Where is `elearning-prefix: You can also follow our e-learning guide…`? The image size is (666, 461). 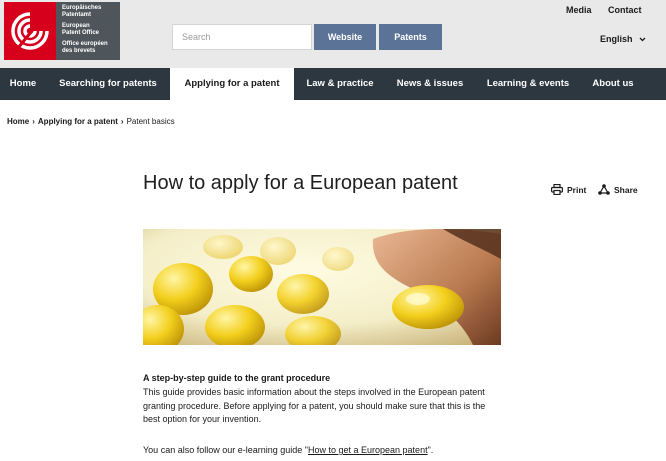 elearning-prefix: You can also follow our e-learning guide… is located at coordinates (225, 450).